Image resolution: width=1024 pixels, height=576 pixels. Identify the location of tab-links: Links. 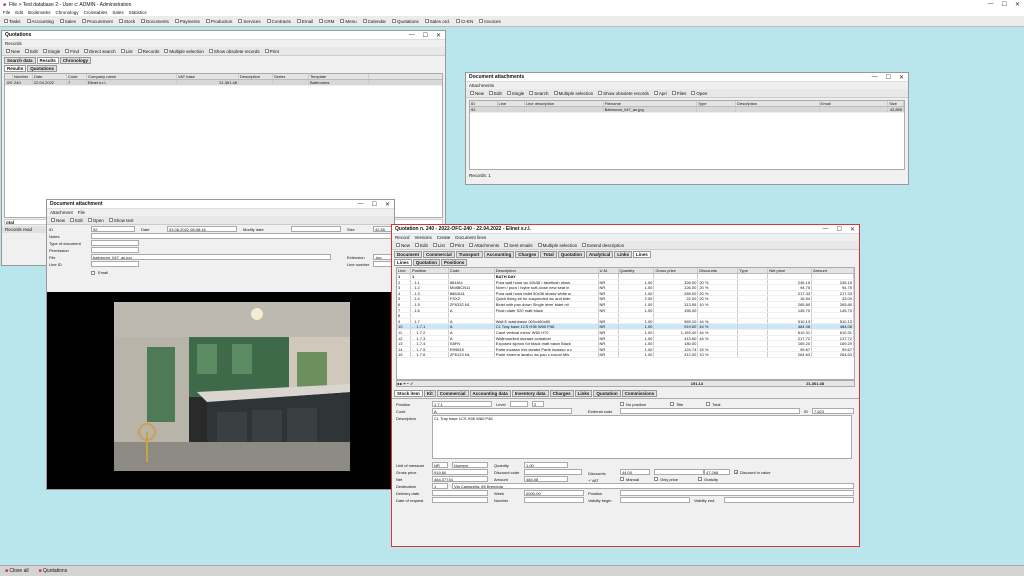
(623, 254).